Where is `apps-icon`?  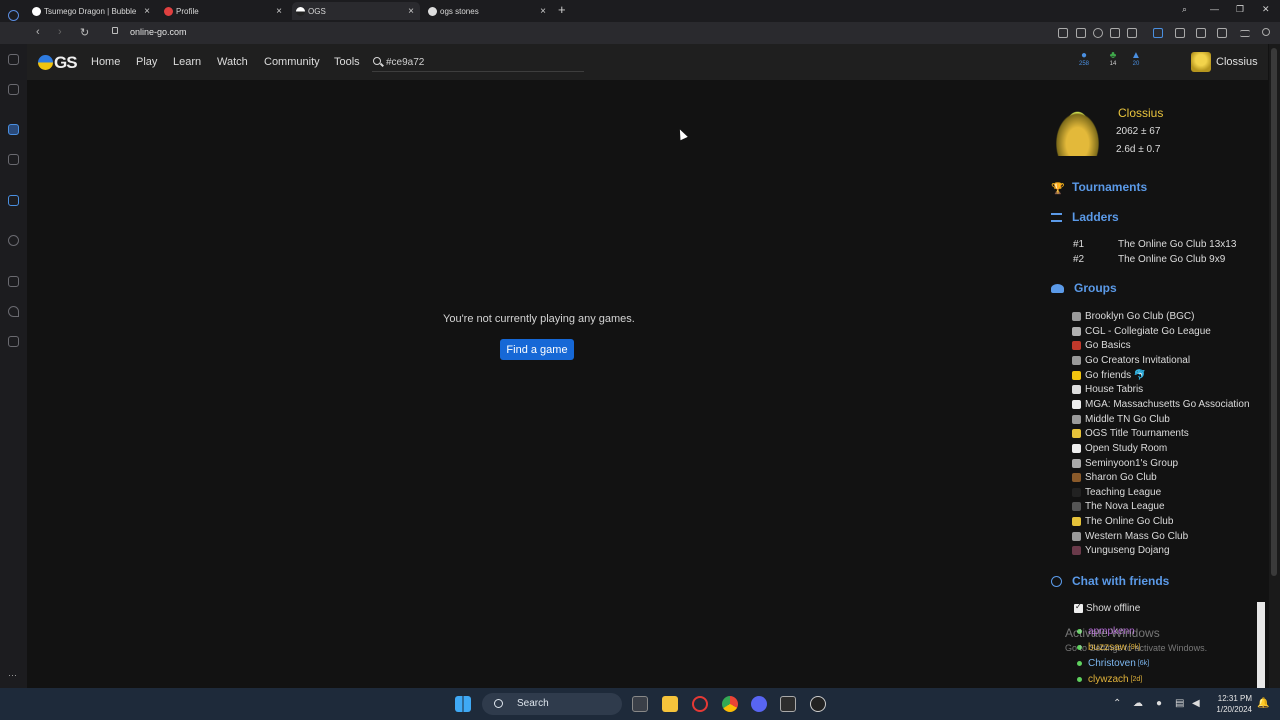 apps-icon is located at coordinates (13, 281).